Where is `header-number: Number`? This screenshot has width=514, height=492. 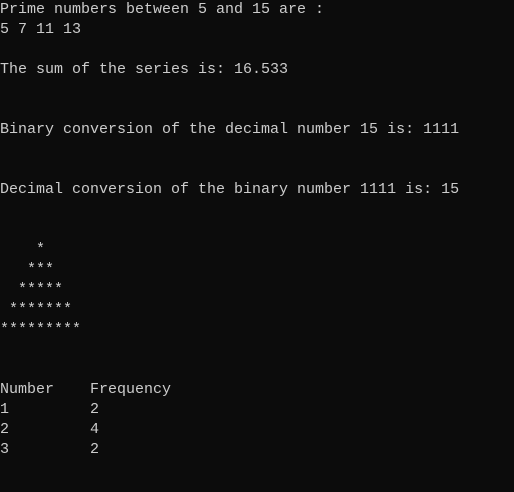
header-number: Number is located at coordinates (27, 389).